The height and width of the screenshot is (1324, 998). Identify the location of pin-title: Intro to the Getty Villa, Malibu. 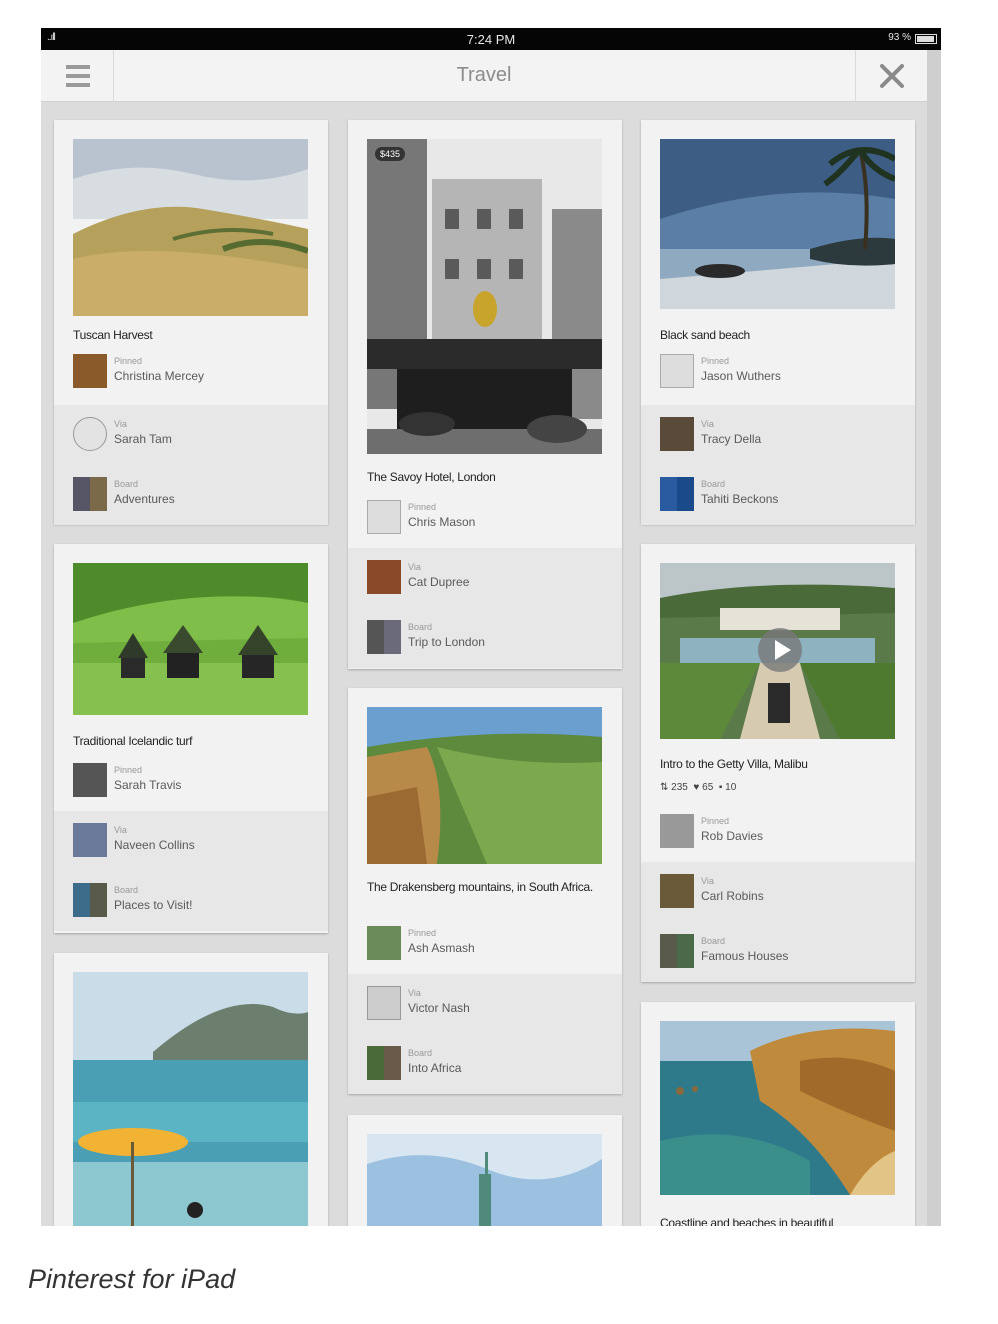
(734, 764).